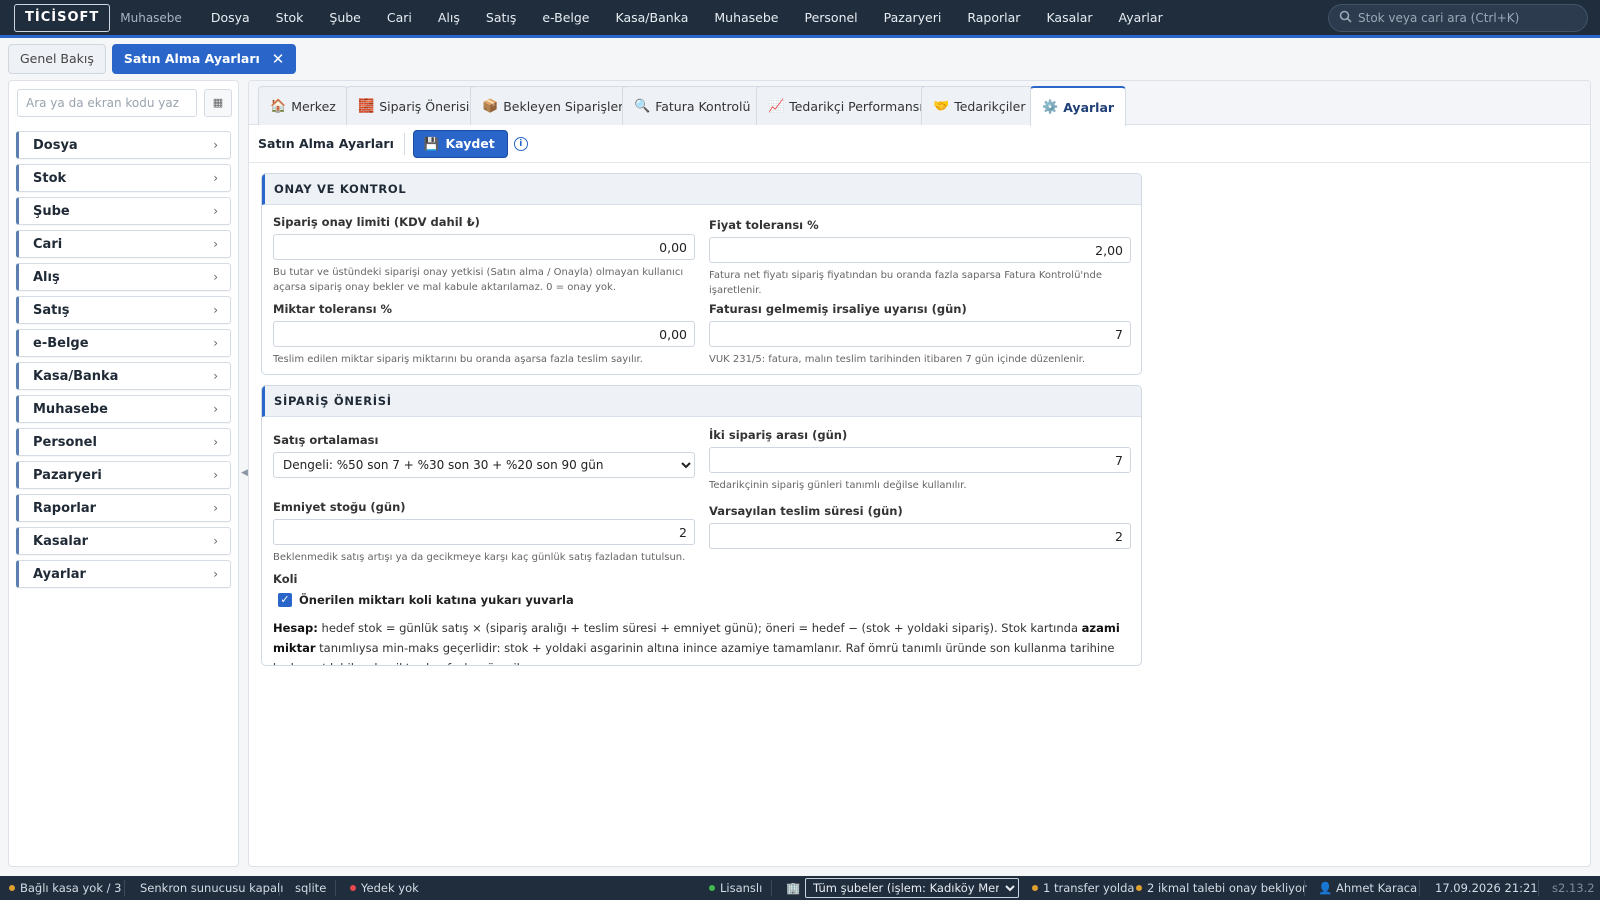 The width and height of the screenshot is (1600, 900). What do you see at coordinates (1468, 18) in the screenshot?
I see `global-search-input` at bounding box center [1468, 18].